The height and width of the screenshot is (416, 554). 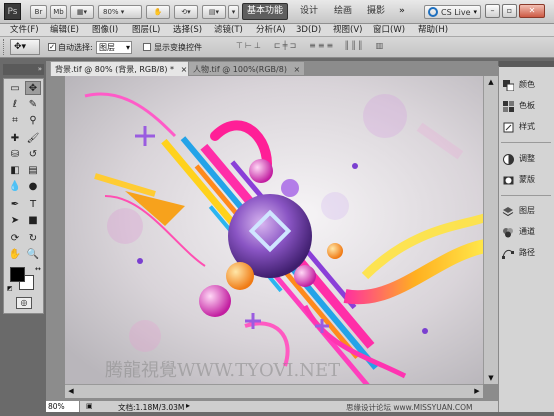 What do you see at coordinates (158, 12) in the screenshot?
I see `hand-tool-button: ✋` at bounding box center [158, 12].